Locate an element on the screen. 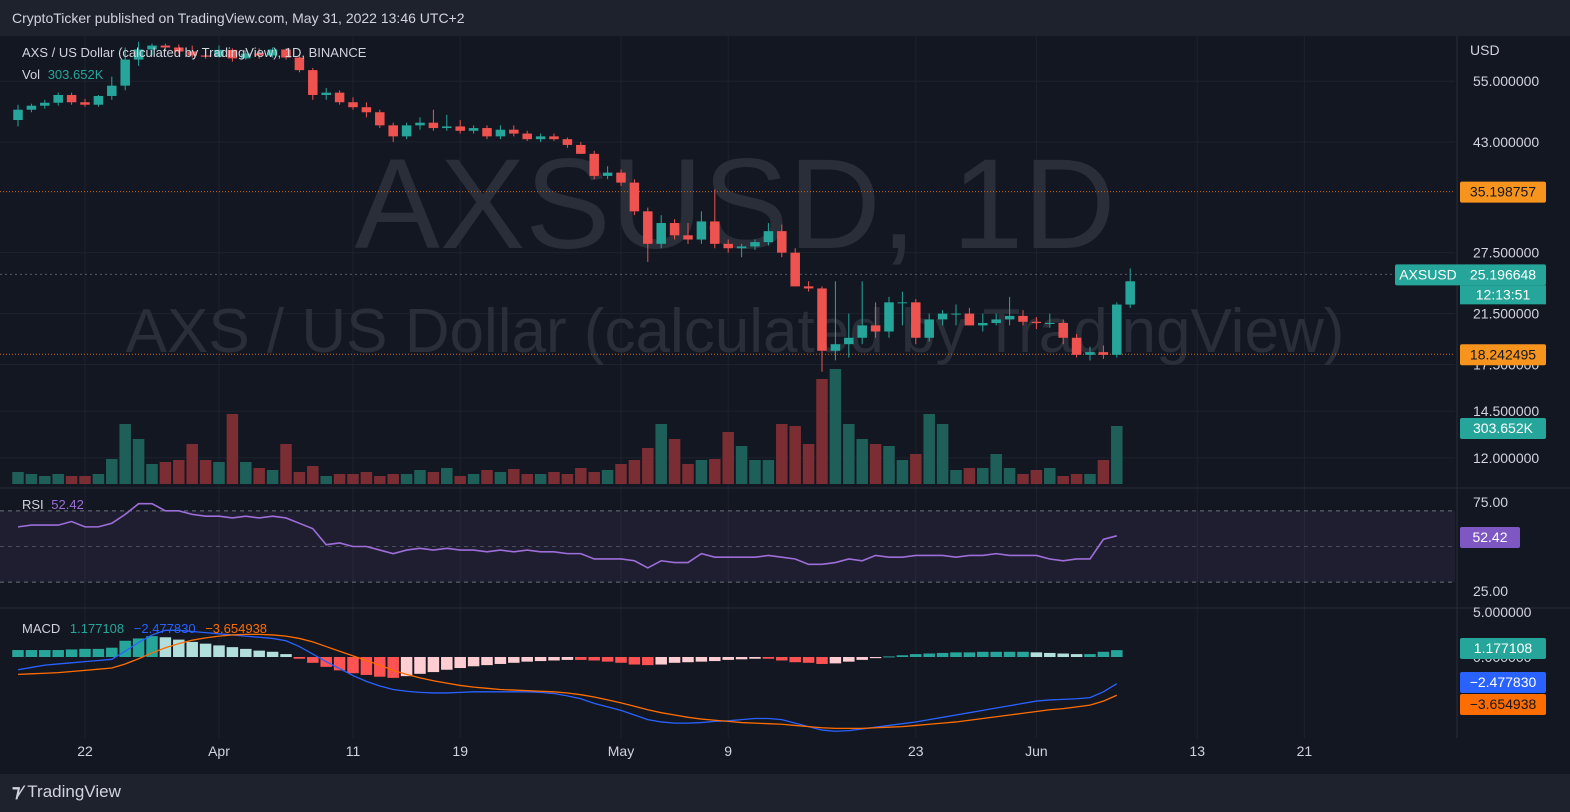 Image resolution: width=1570 pixels, height=812 pixels. time-tick-label: 21 is located at coordinates (1305, 751).